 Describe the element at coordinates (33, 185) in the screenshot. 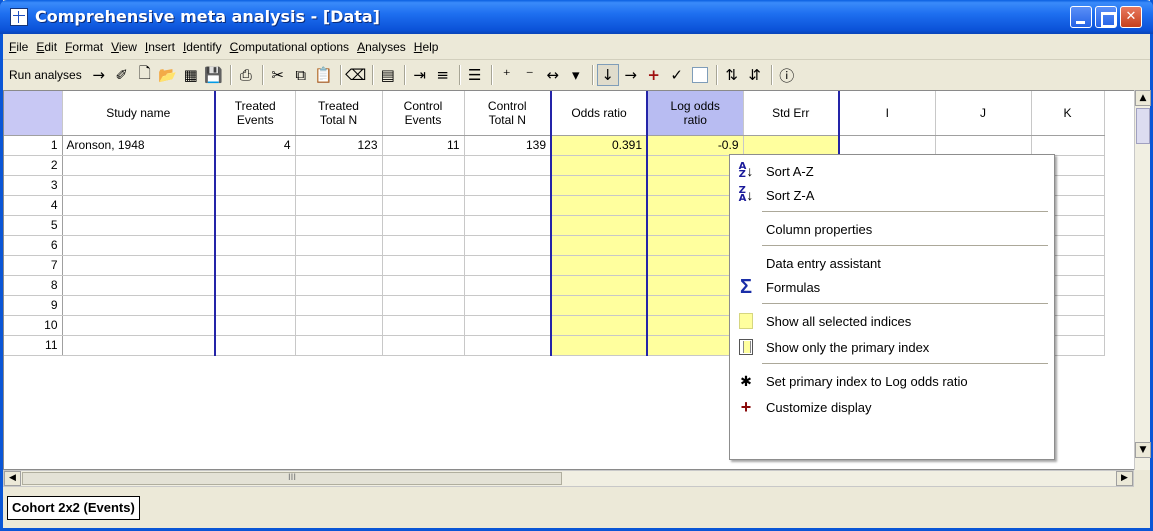

I see `row-number: 3` at that location.